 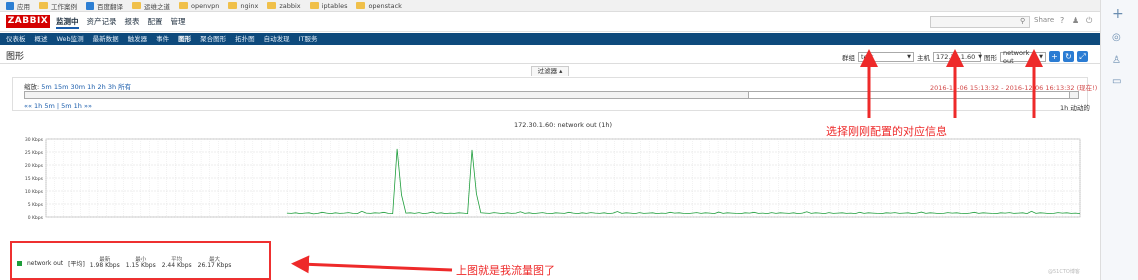 What do you see at coordinates (372, 264) in the screenshot?
I see `arrow` at bounding box center [372, 264].